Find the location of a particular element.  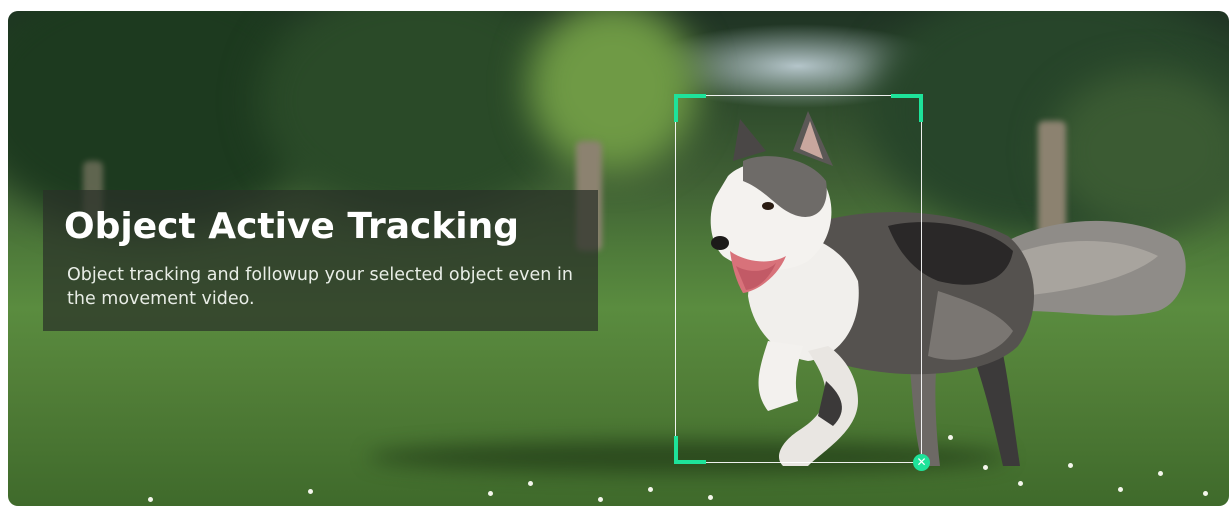

close-icon: ✕ is located at coordinates (921, 462).